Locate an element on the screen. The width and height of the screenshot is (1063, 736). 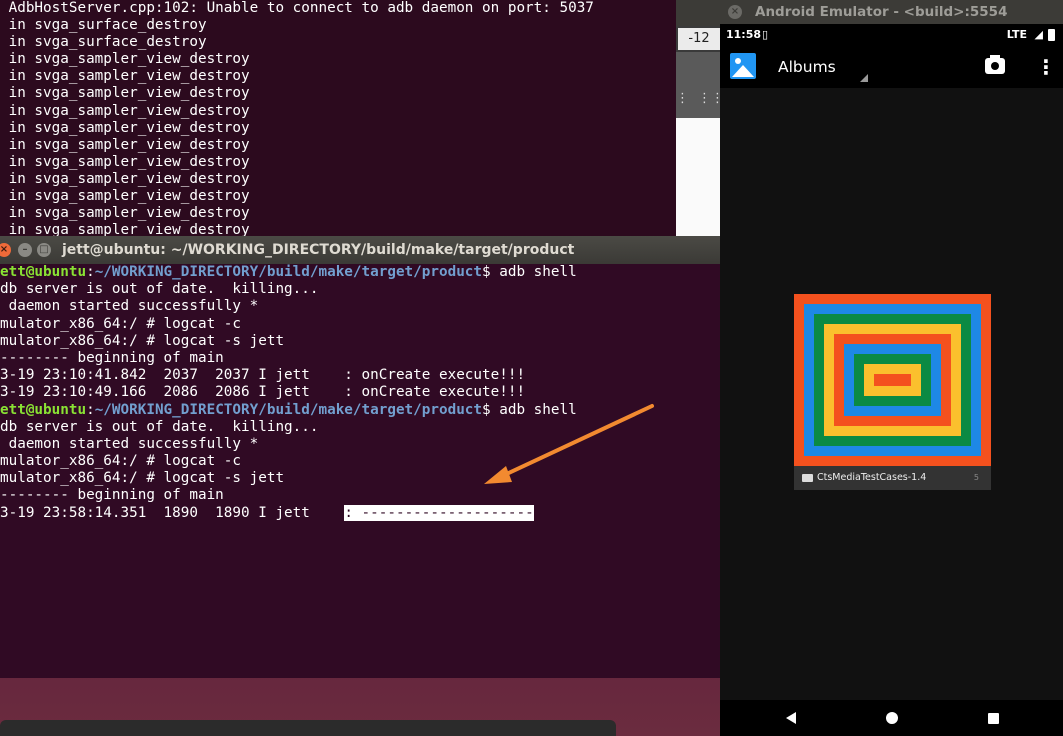
grid-icon: ⋮⋮ is located at coordinates (711, 99).